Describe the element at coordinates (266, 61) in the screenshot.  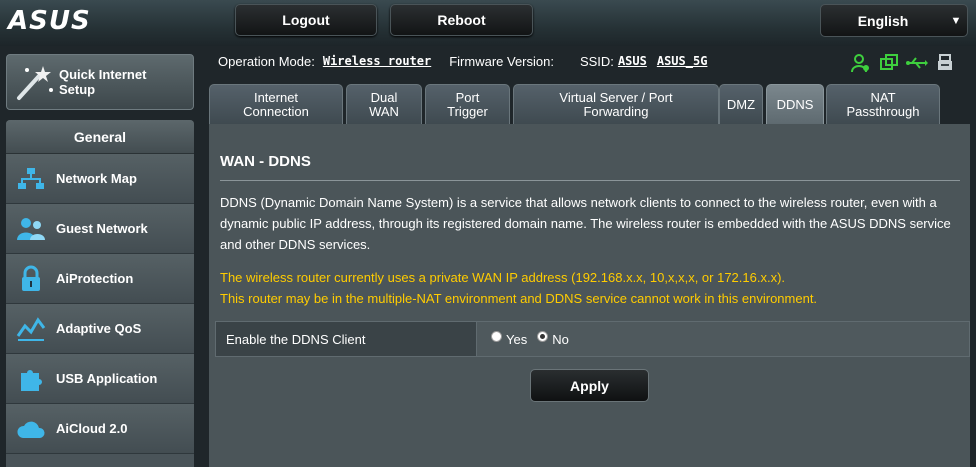
I see `operation-mode-label: Operation Mode:` at that location.